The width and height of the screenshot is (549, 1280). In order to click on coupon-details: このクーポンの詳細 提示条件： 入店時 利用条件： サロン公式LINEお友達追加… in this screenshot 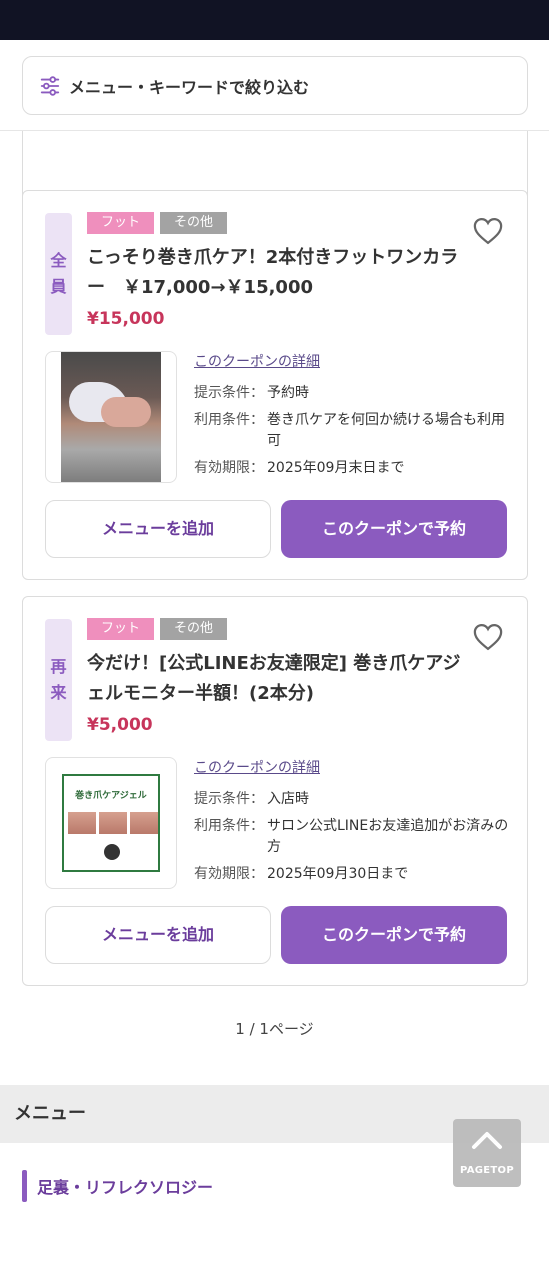, I will do `click(354, 824)`.